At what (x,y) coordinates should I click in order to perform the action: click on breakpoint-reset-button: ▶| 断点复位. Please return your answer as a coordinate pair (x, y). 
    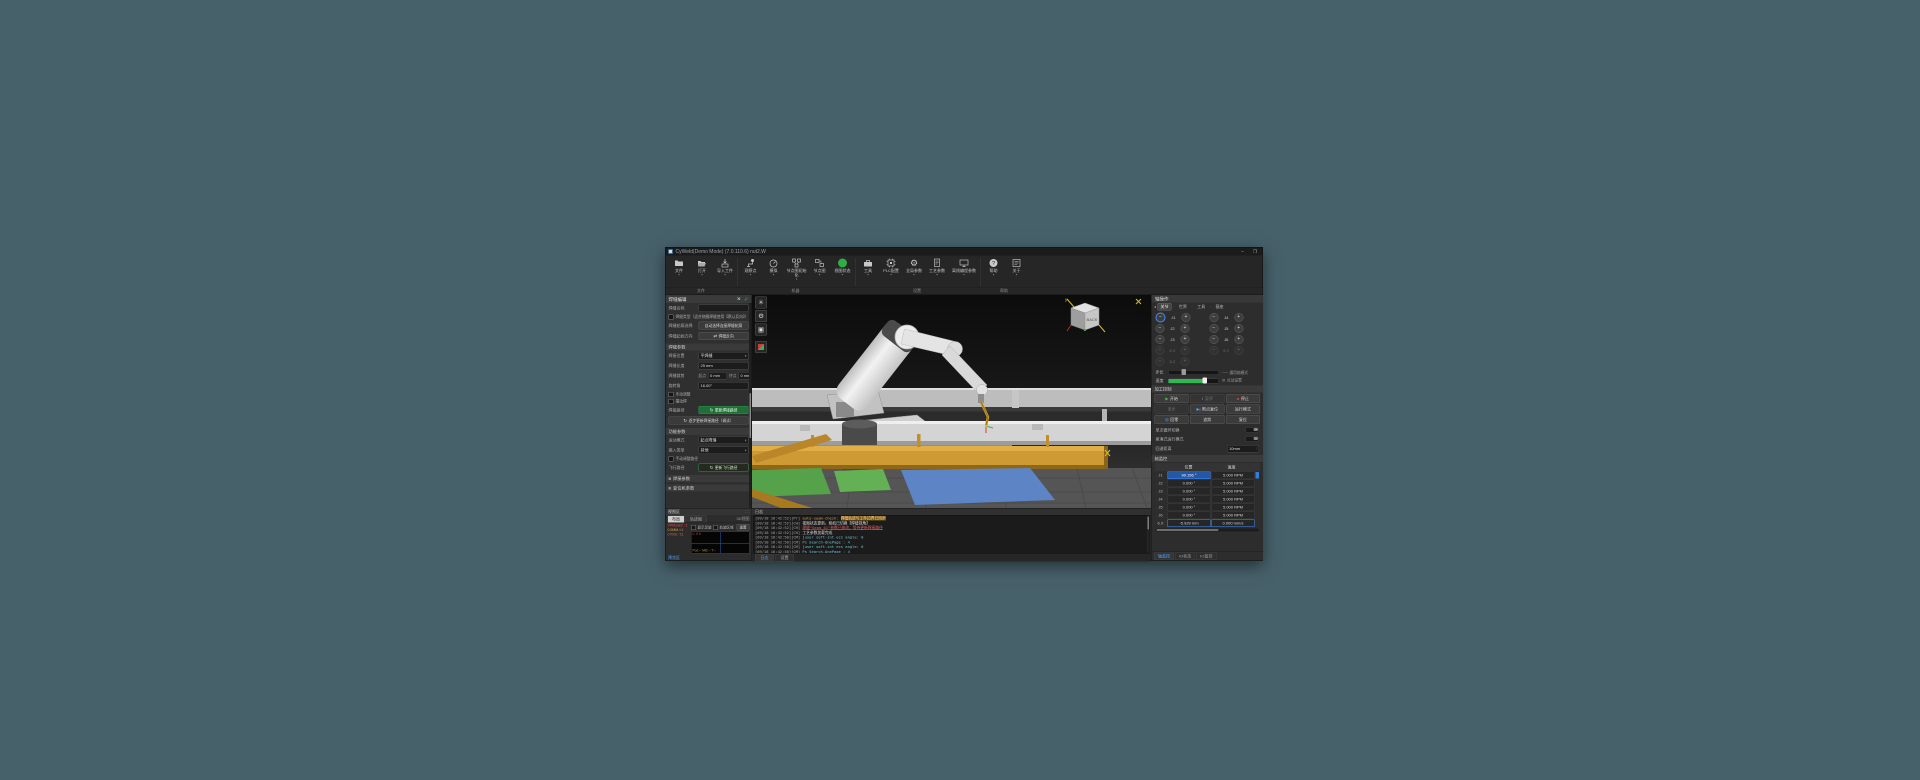
    Looking at the image, I should click on (1207, 409).